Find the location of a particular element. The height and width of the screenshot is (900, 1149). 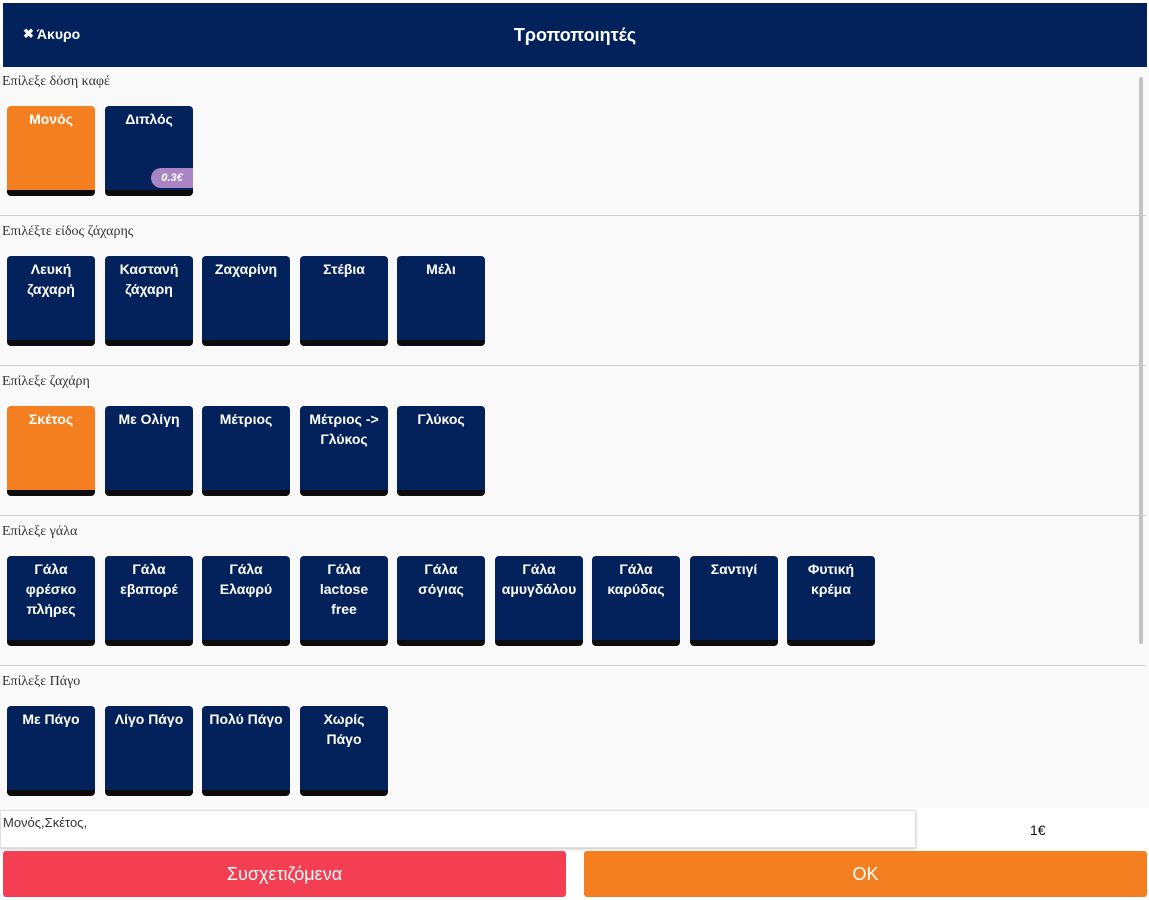

modifier-option: Γάλα Ελαφρύ is located at coordinates (246, 601).